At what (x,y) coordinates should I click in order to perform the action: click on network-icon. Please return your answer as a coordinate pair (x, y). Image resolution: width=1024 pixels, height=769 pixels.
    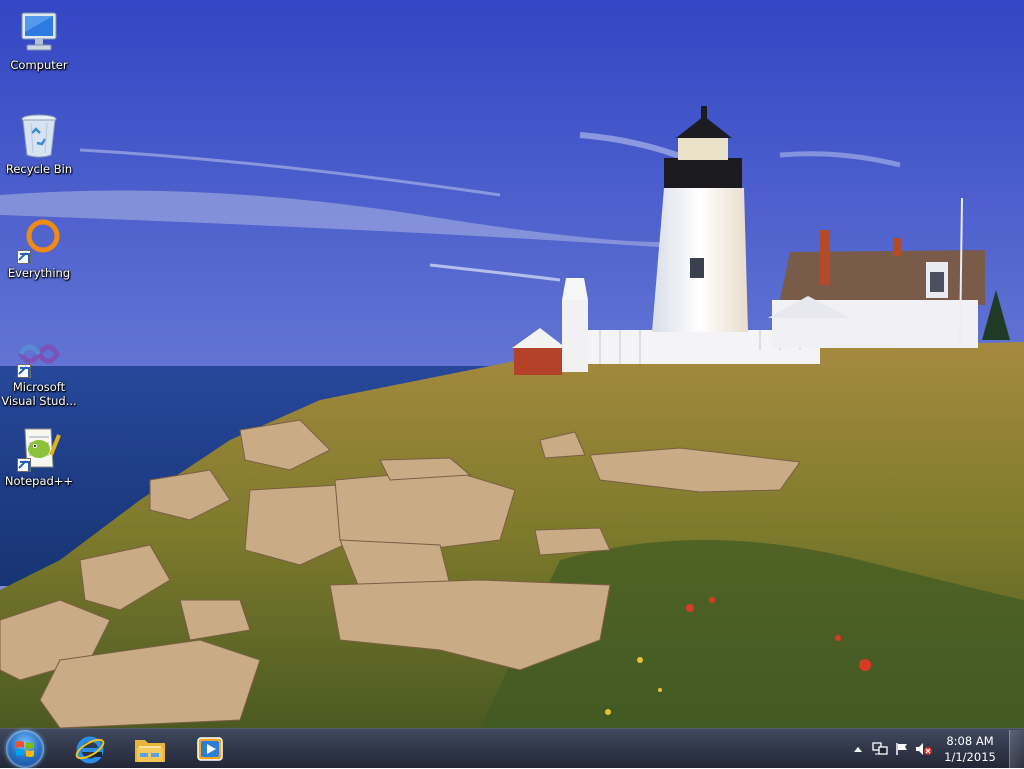
    Looking at the image, I should click on (880, 749).